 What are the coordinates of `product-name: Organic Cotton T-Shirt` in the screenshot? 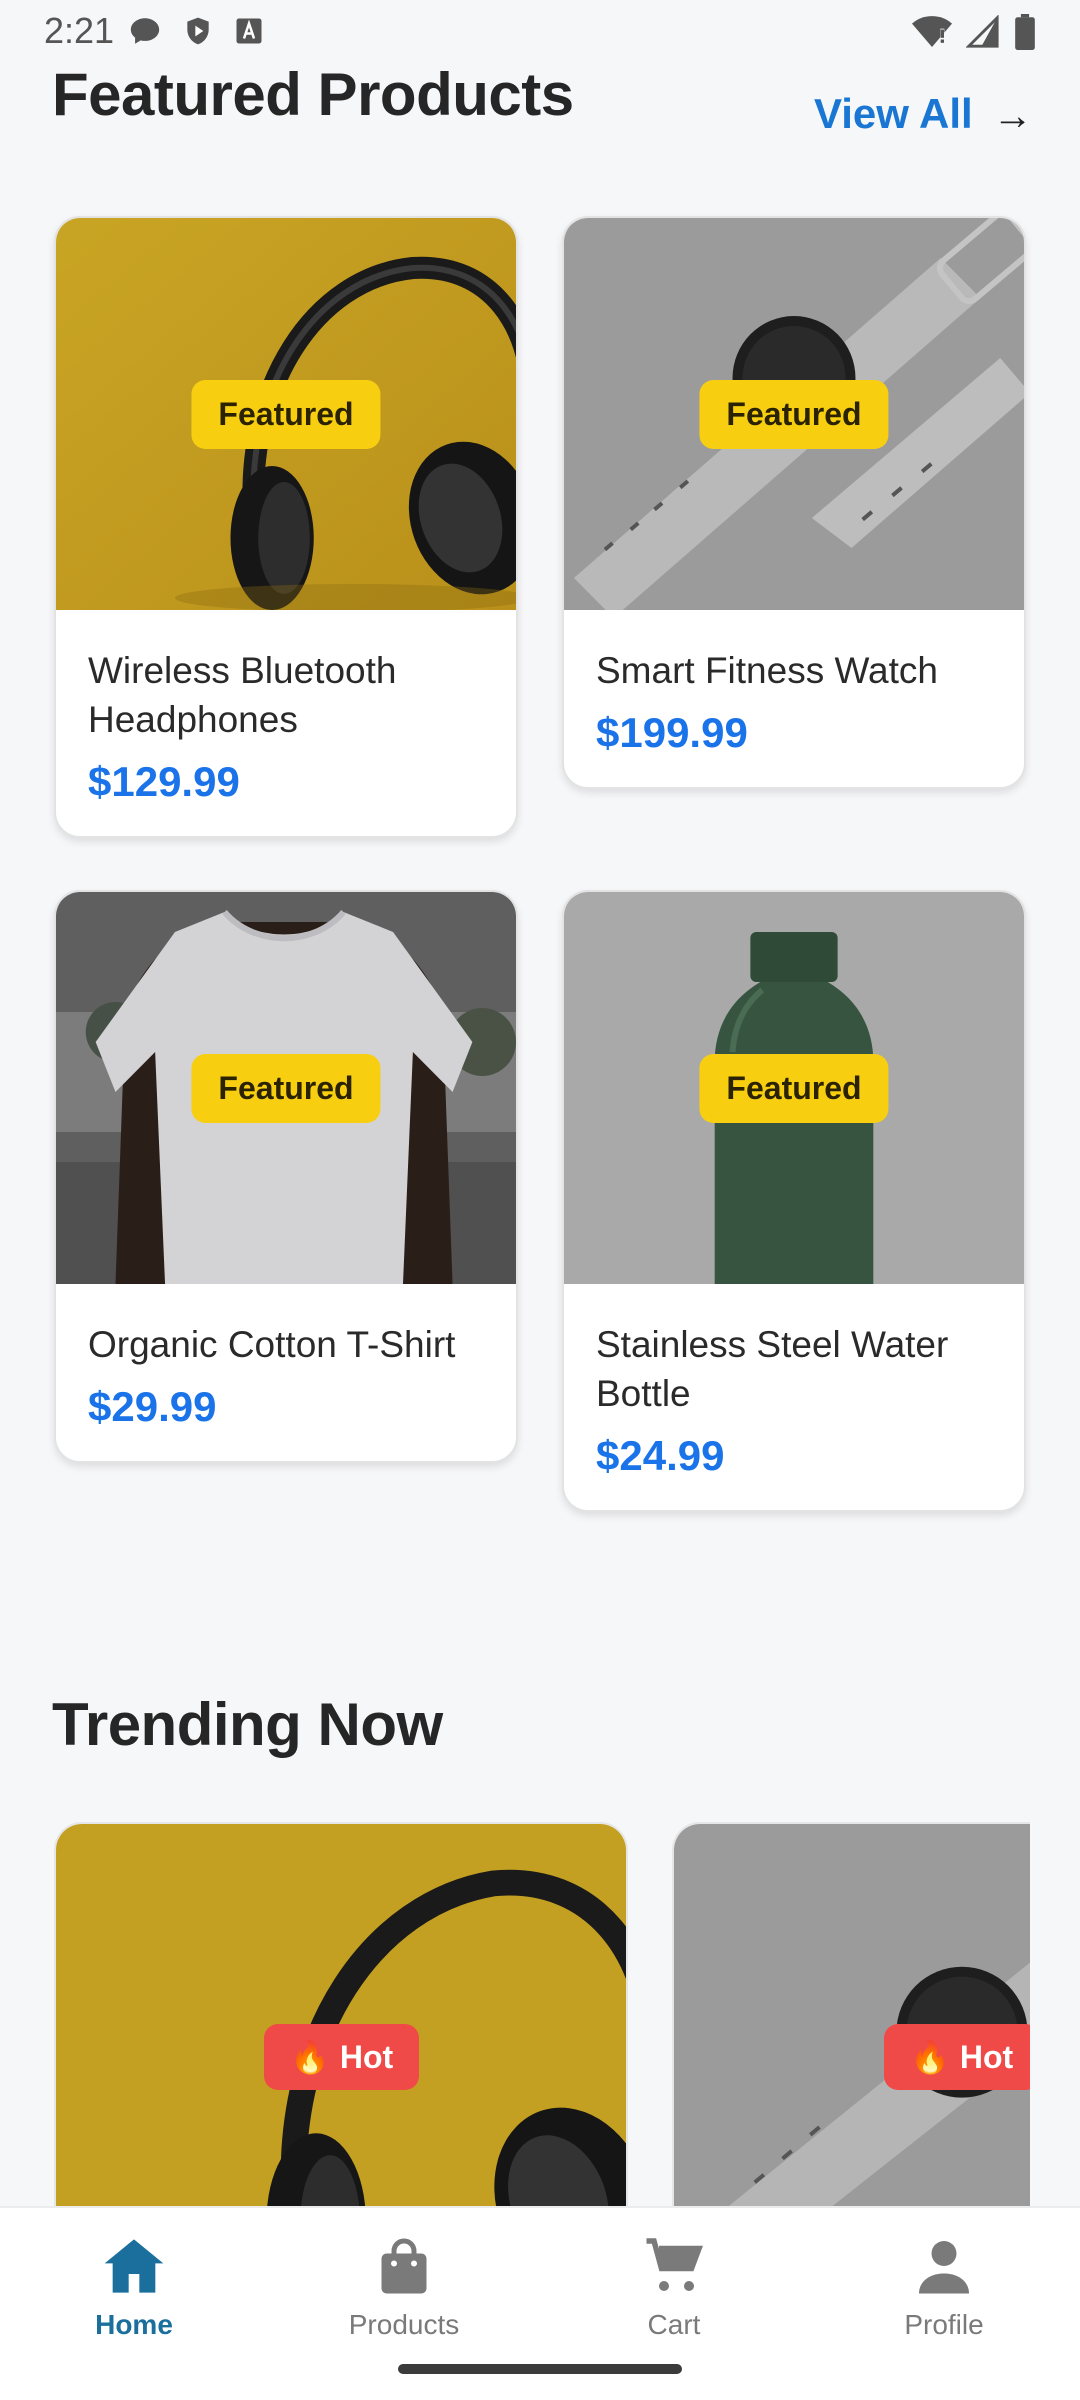 It's located at (272, 1344).